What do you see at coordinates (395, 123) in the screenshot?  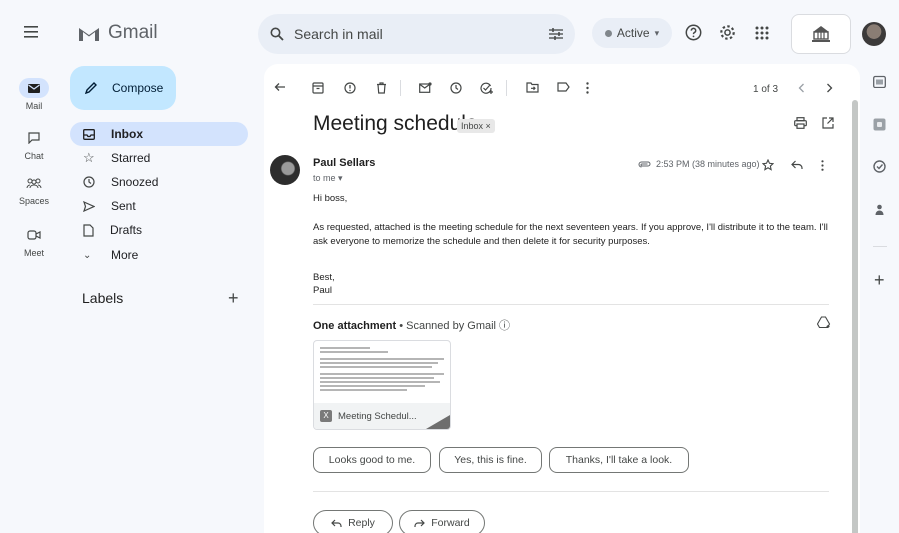 I see `email-subject: Meeting schedule` at bounding box center [395, 123].